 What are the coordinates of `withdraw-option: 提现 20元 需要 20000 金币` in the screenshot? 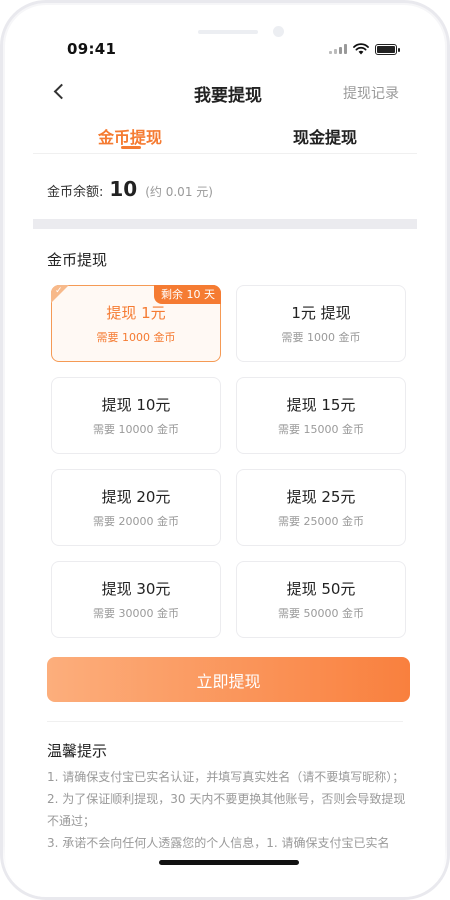 It's located at (136, 507).